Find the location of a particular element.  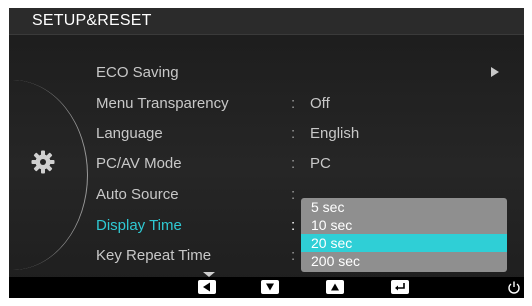

down-key-icon is located at coordinates (270, 287).